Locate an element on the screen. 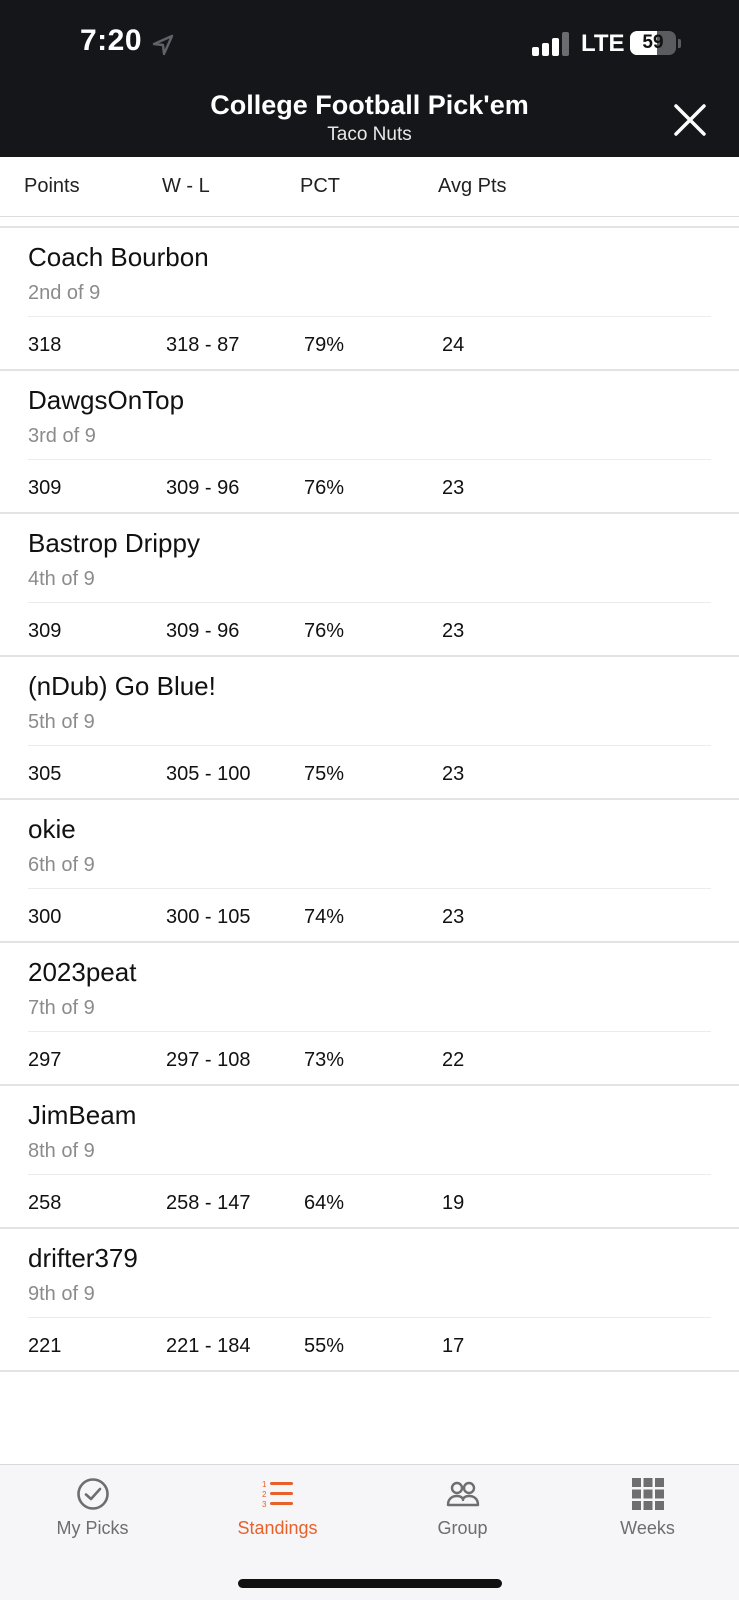  tab-weeks: Weeks is located at coordinates (647, 1510).